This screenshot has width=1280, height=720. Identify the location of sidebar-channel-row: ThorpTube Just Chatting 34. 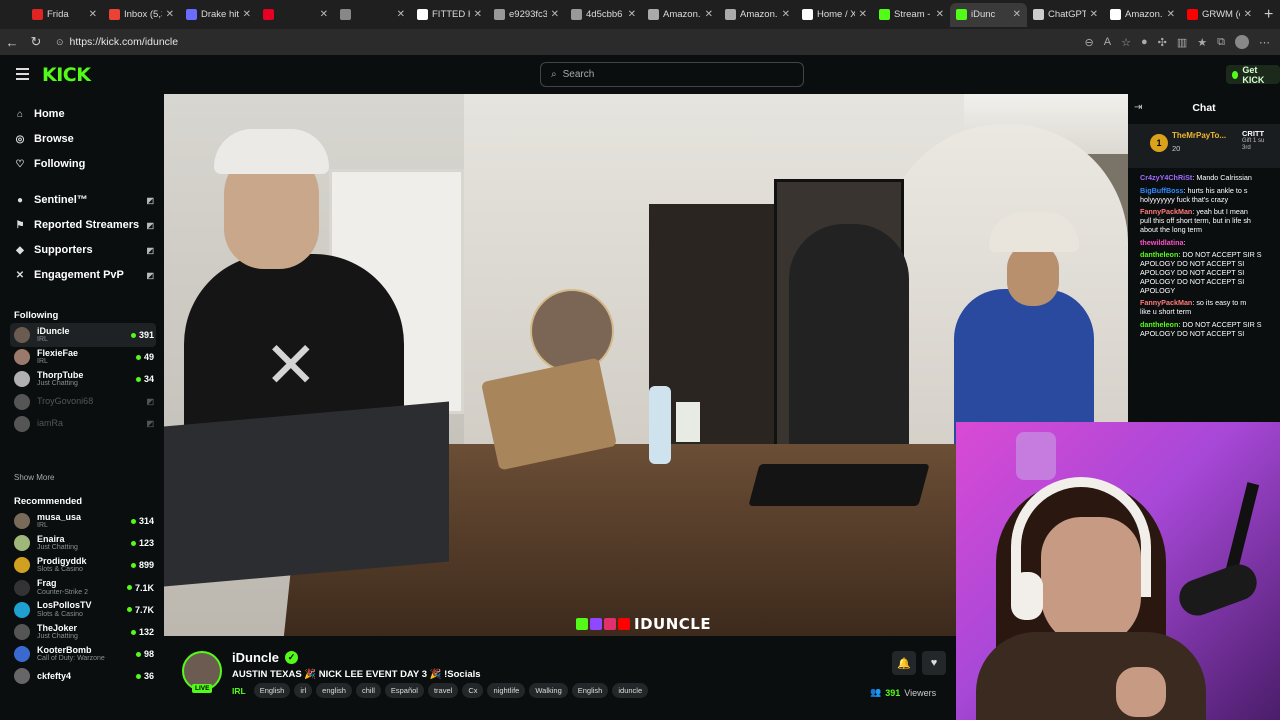
(83, 379).